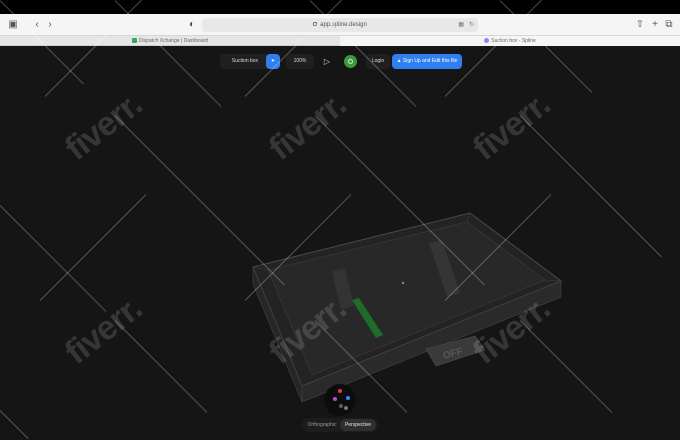 This screenshot has width=680, height=440. I want to click on scene-name: Suction box, so click(245, 61).